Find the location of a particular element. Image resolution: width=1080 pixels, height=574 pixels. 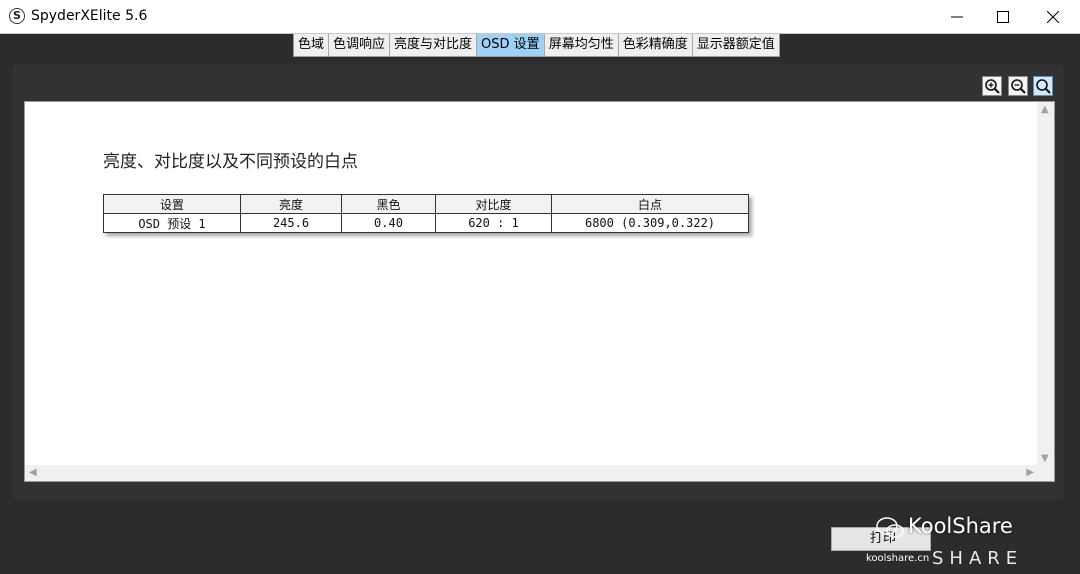

minimize-icon is located at coordinates (957, 17).